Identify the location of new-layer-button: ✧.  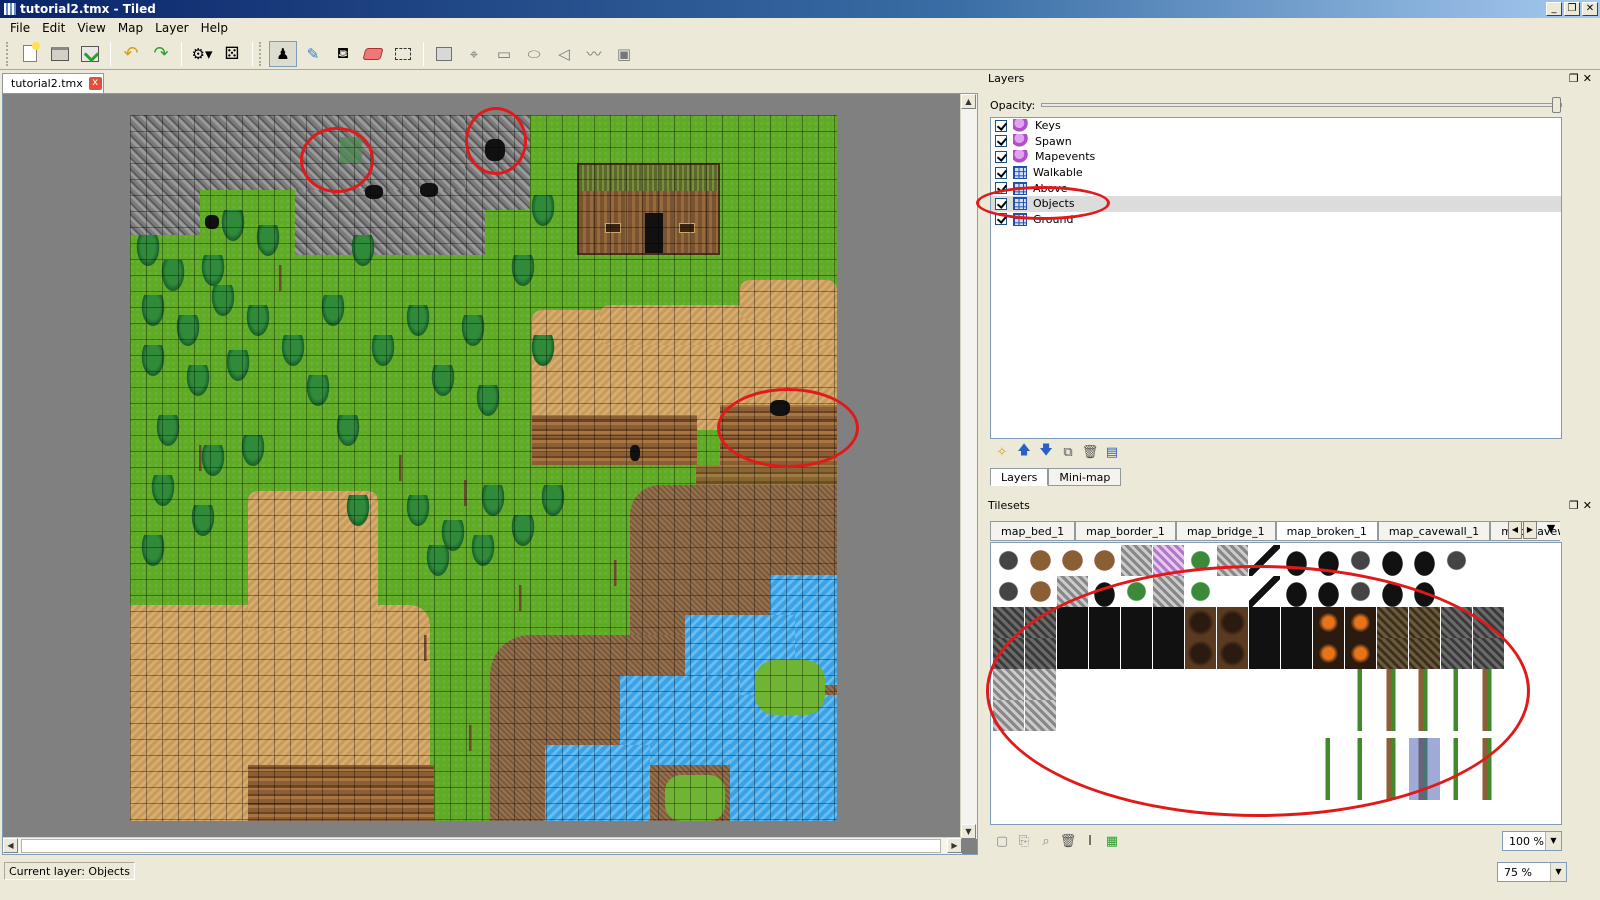
(1002, 452).